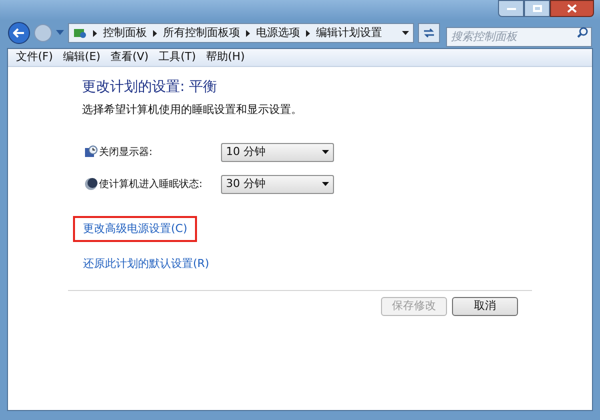  Describe the element at coordinates (349, 33) in the screenshot. I see `breadcrumb-item: 编辑计划设置` at that location.